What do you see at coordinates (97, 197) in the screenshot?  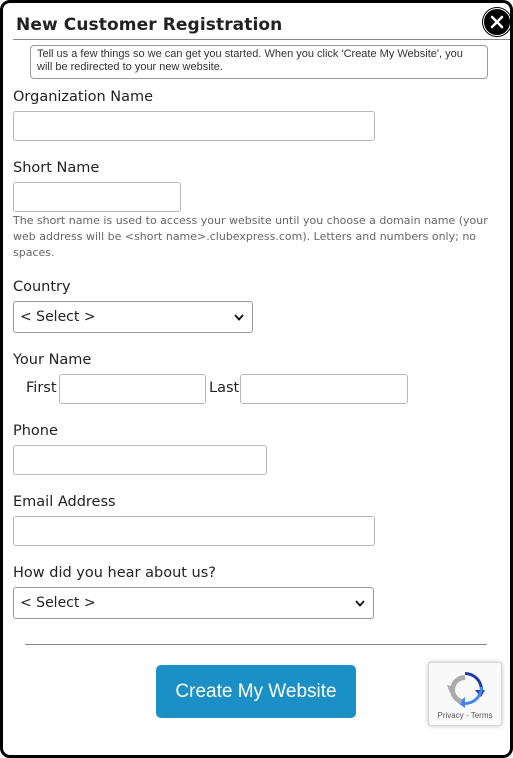 I see `short-name-input` at bounding box center [97, 197].